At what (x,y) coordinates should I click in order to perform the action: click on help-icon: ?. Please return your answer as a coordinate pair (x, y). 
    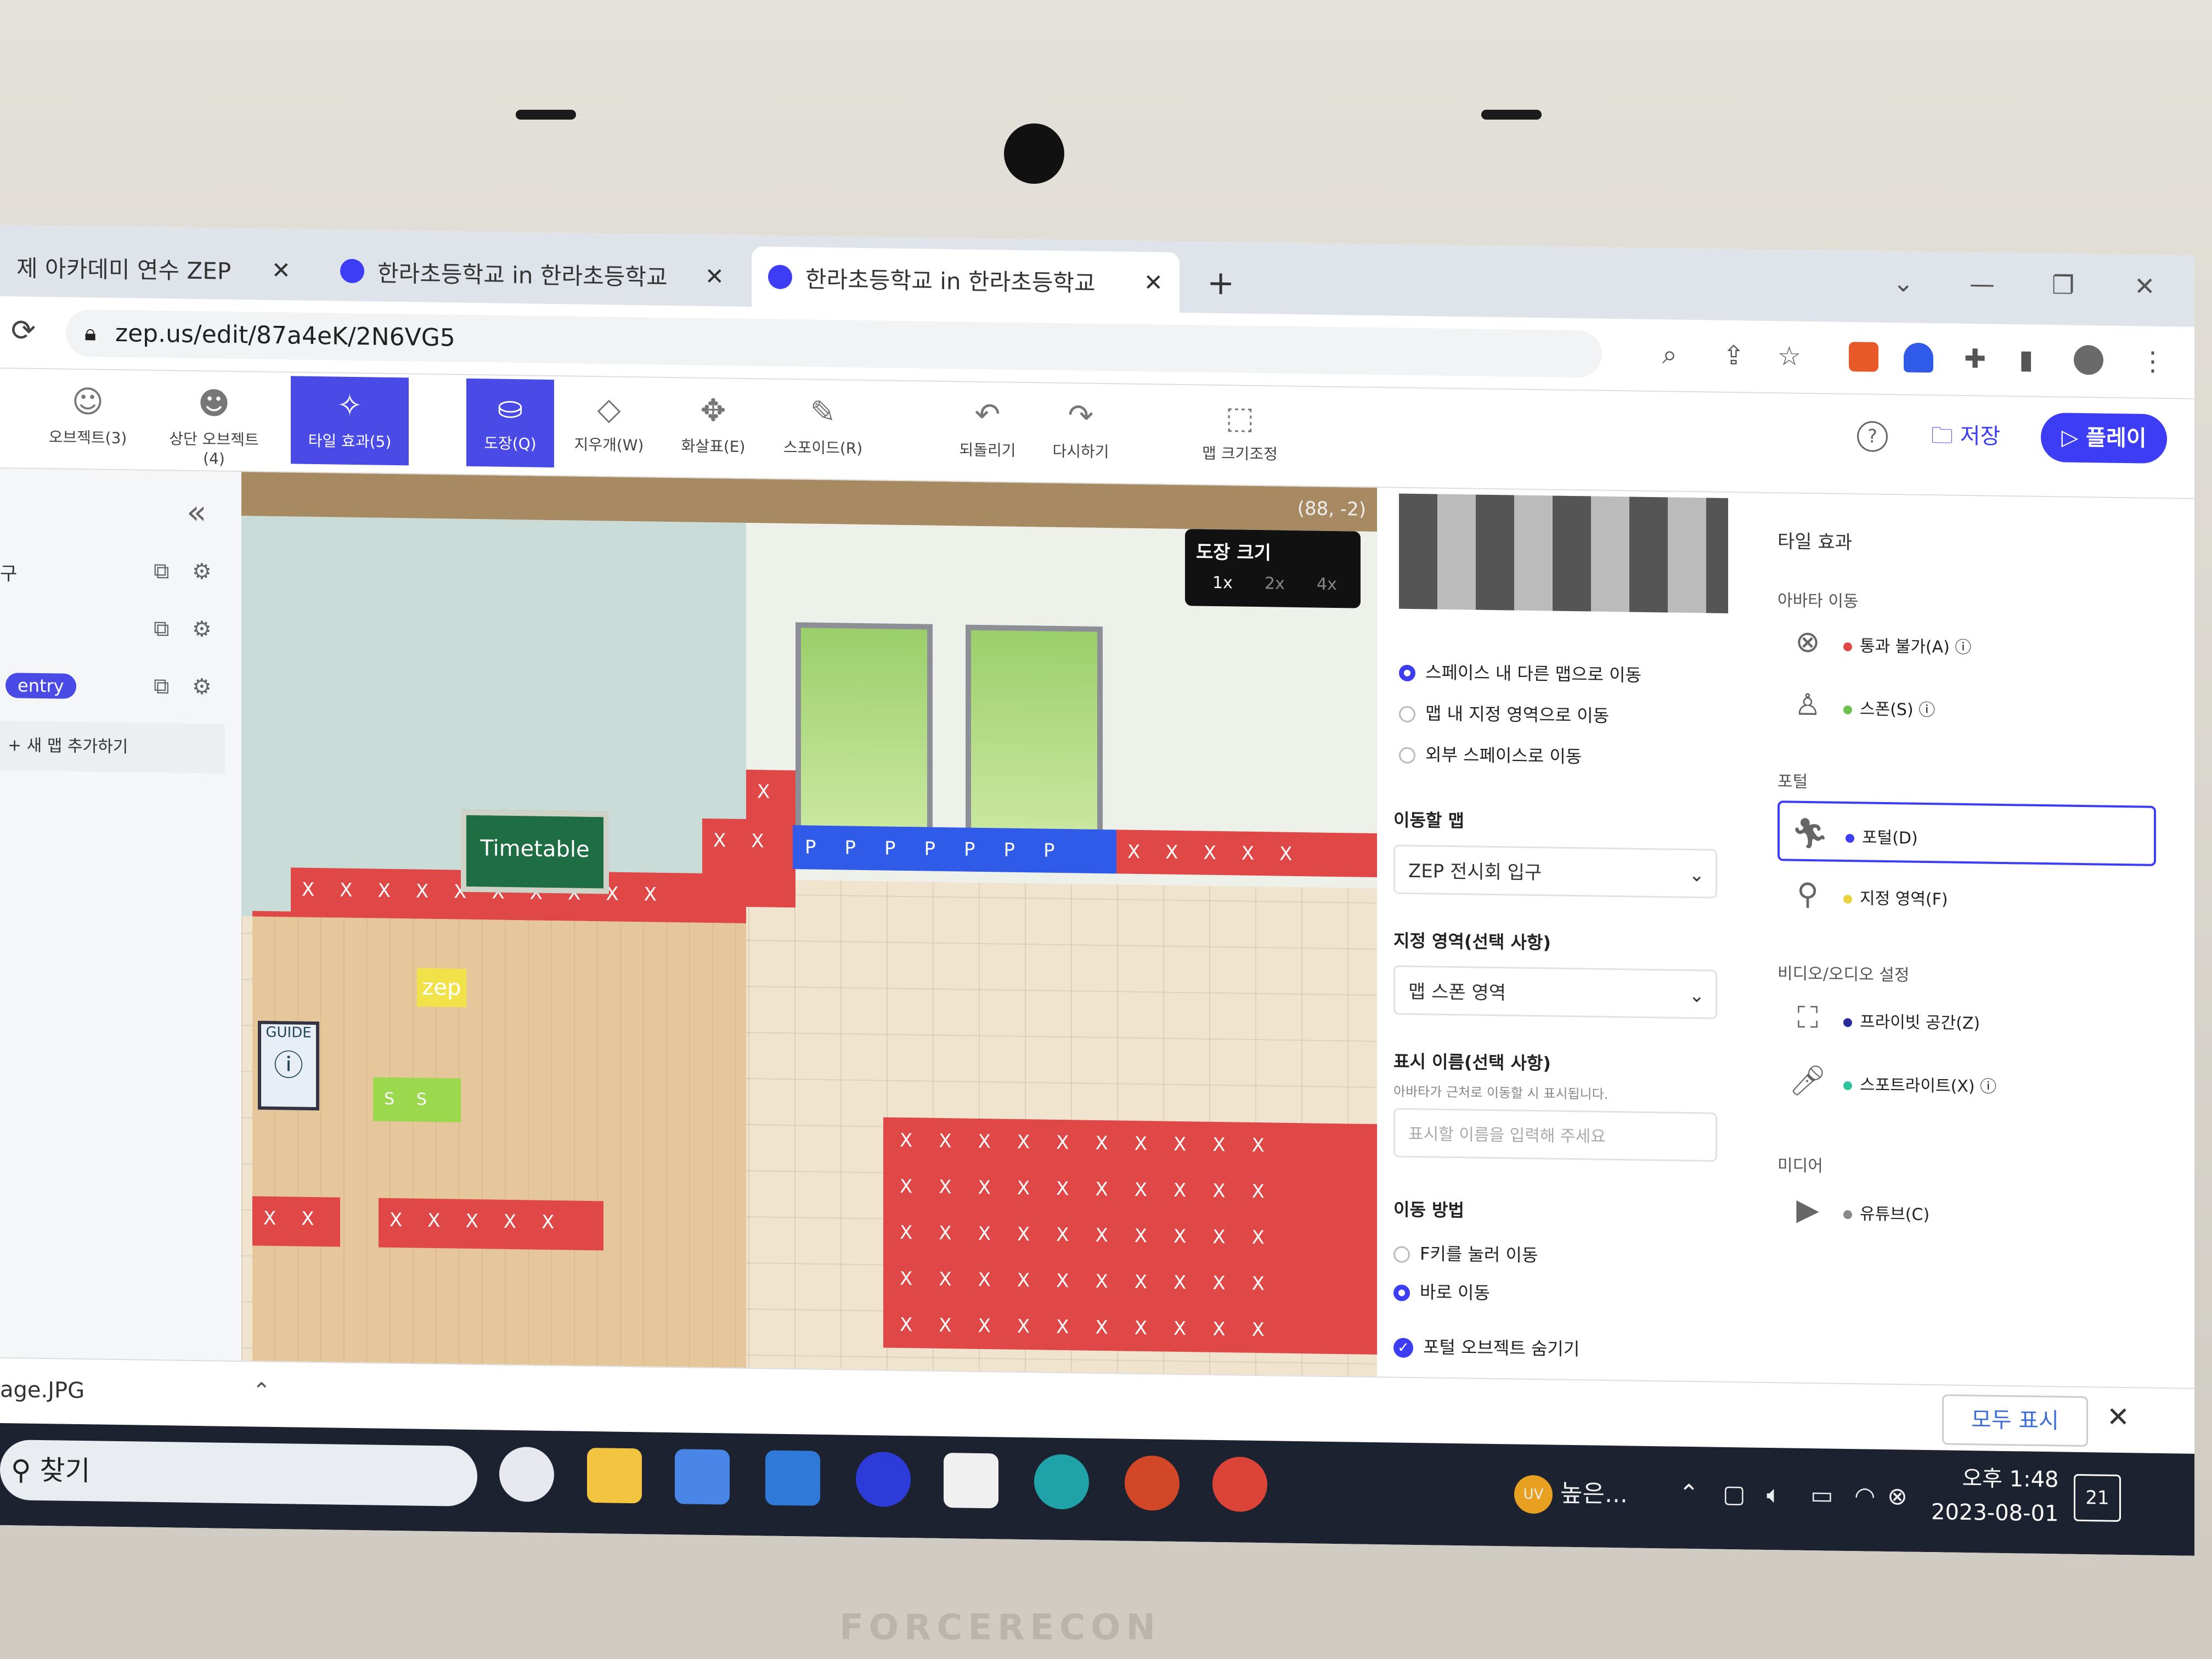
    Looking at the image, I should click on (1872, 437).